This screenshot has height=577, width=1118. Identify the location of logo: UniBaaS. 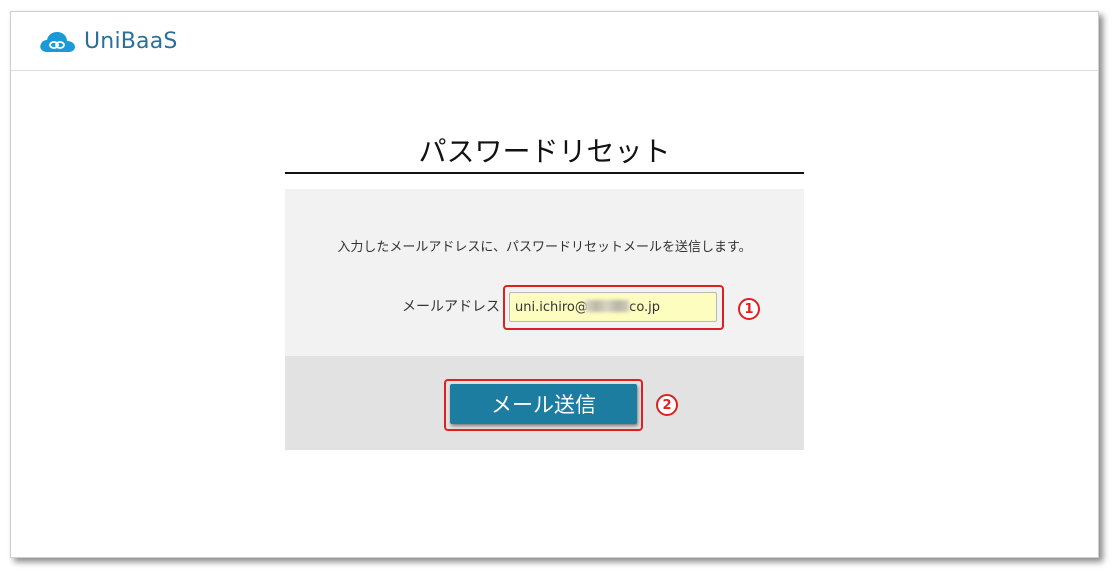
(108, 41).